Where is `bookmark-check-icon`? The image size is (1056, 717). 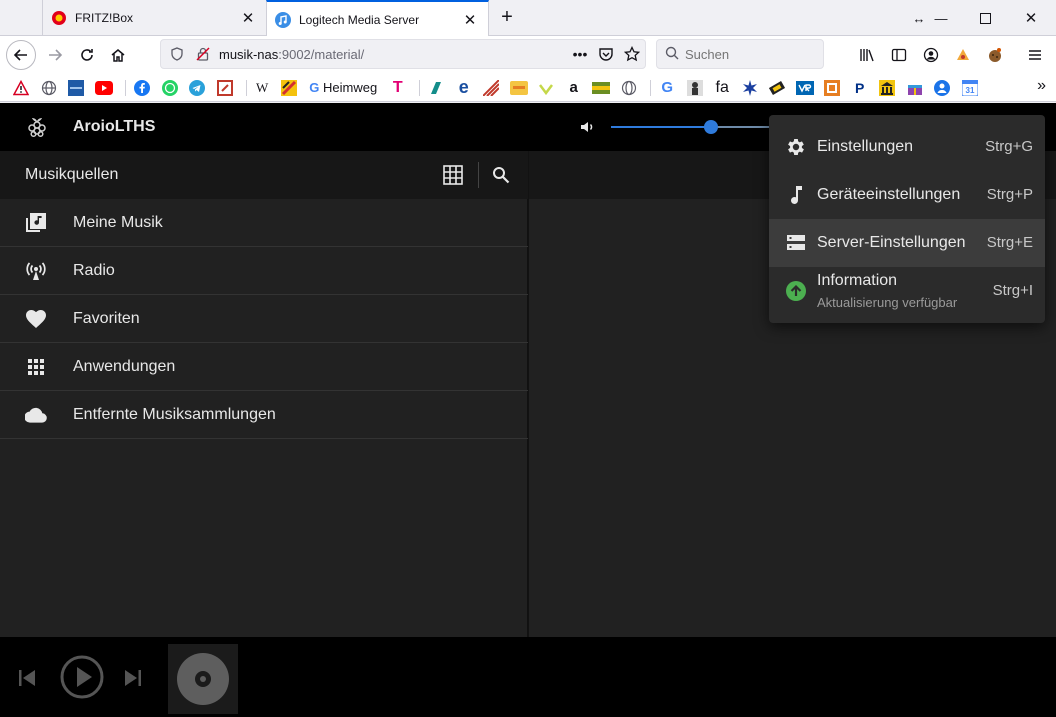
bookmark-check-icon is located at coordinates (546, 88).